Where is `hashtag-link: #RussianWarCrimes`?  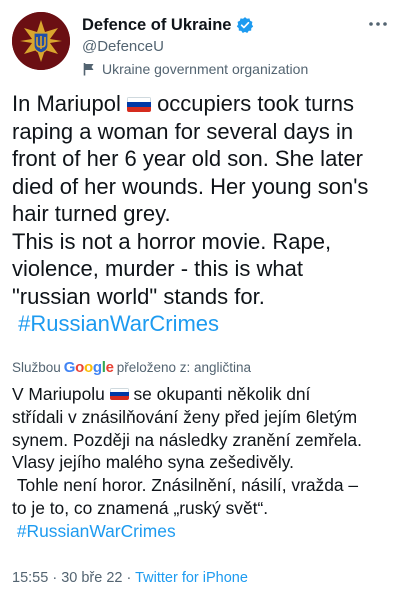
hashtag-link: #RussianWarCrimes is located at coordinates (118, 323).